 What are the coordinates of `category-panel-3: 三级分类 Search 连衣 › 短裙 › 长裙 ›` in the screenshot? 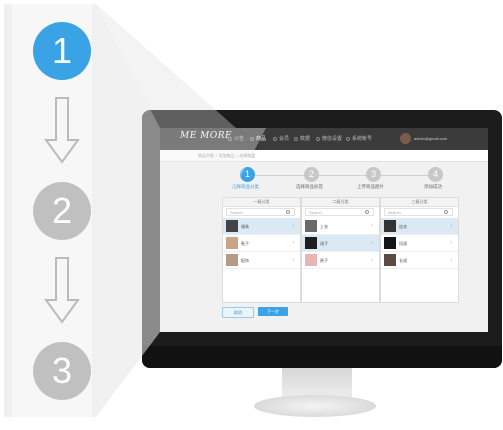 It's located at (419, 250).